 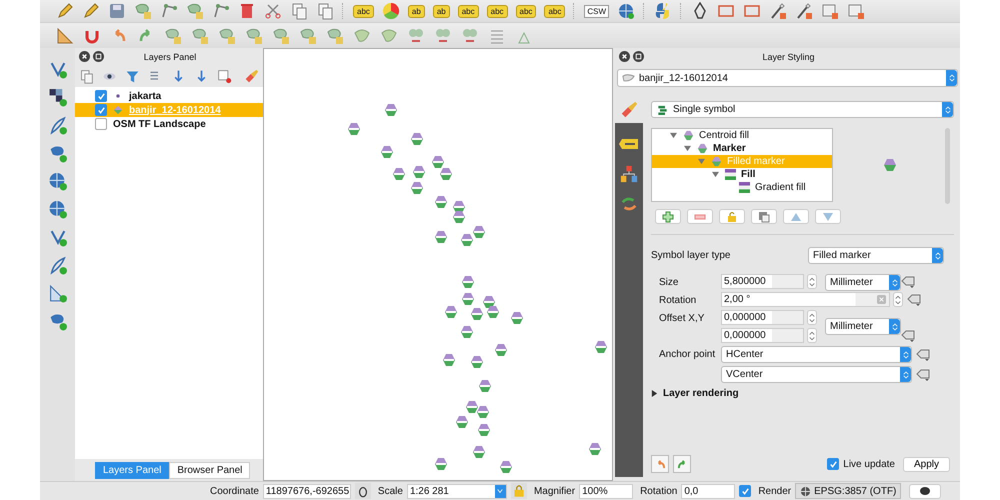 What do you see at coordinates (742, 148) in the screenshot?
I see `symbol-tree-item: Marker` at bounding box center [742, 148].